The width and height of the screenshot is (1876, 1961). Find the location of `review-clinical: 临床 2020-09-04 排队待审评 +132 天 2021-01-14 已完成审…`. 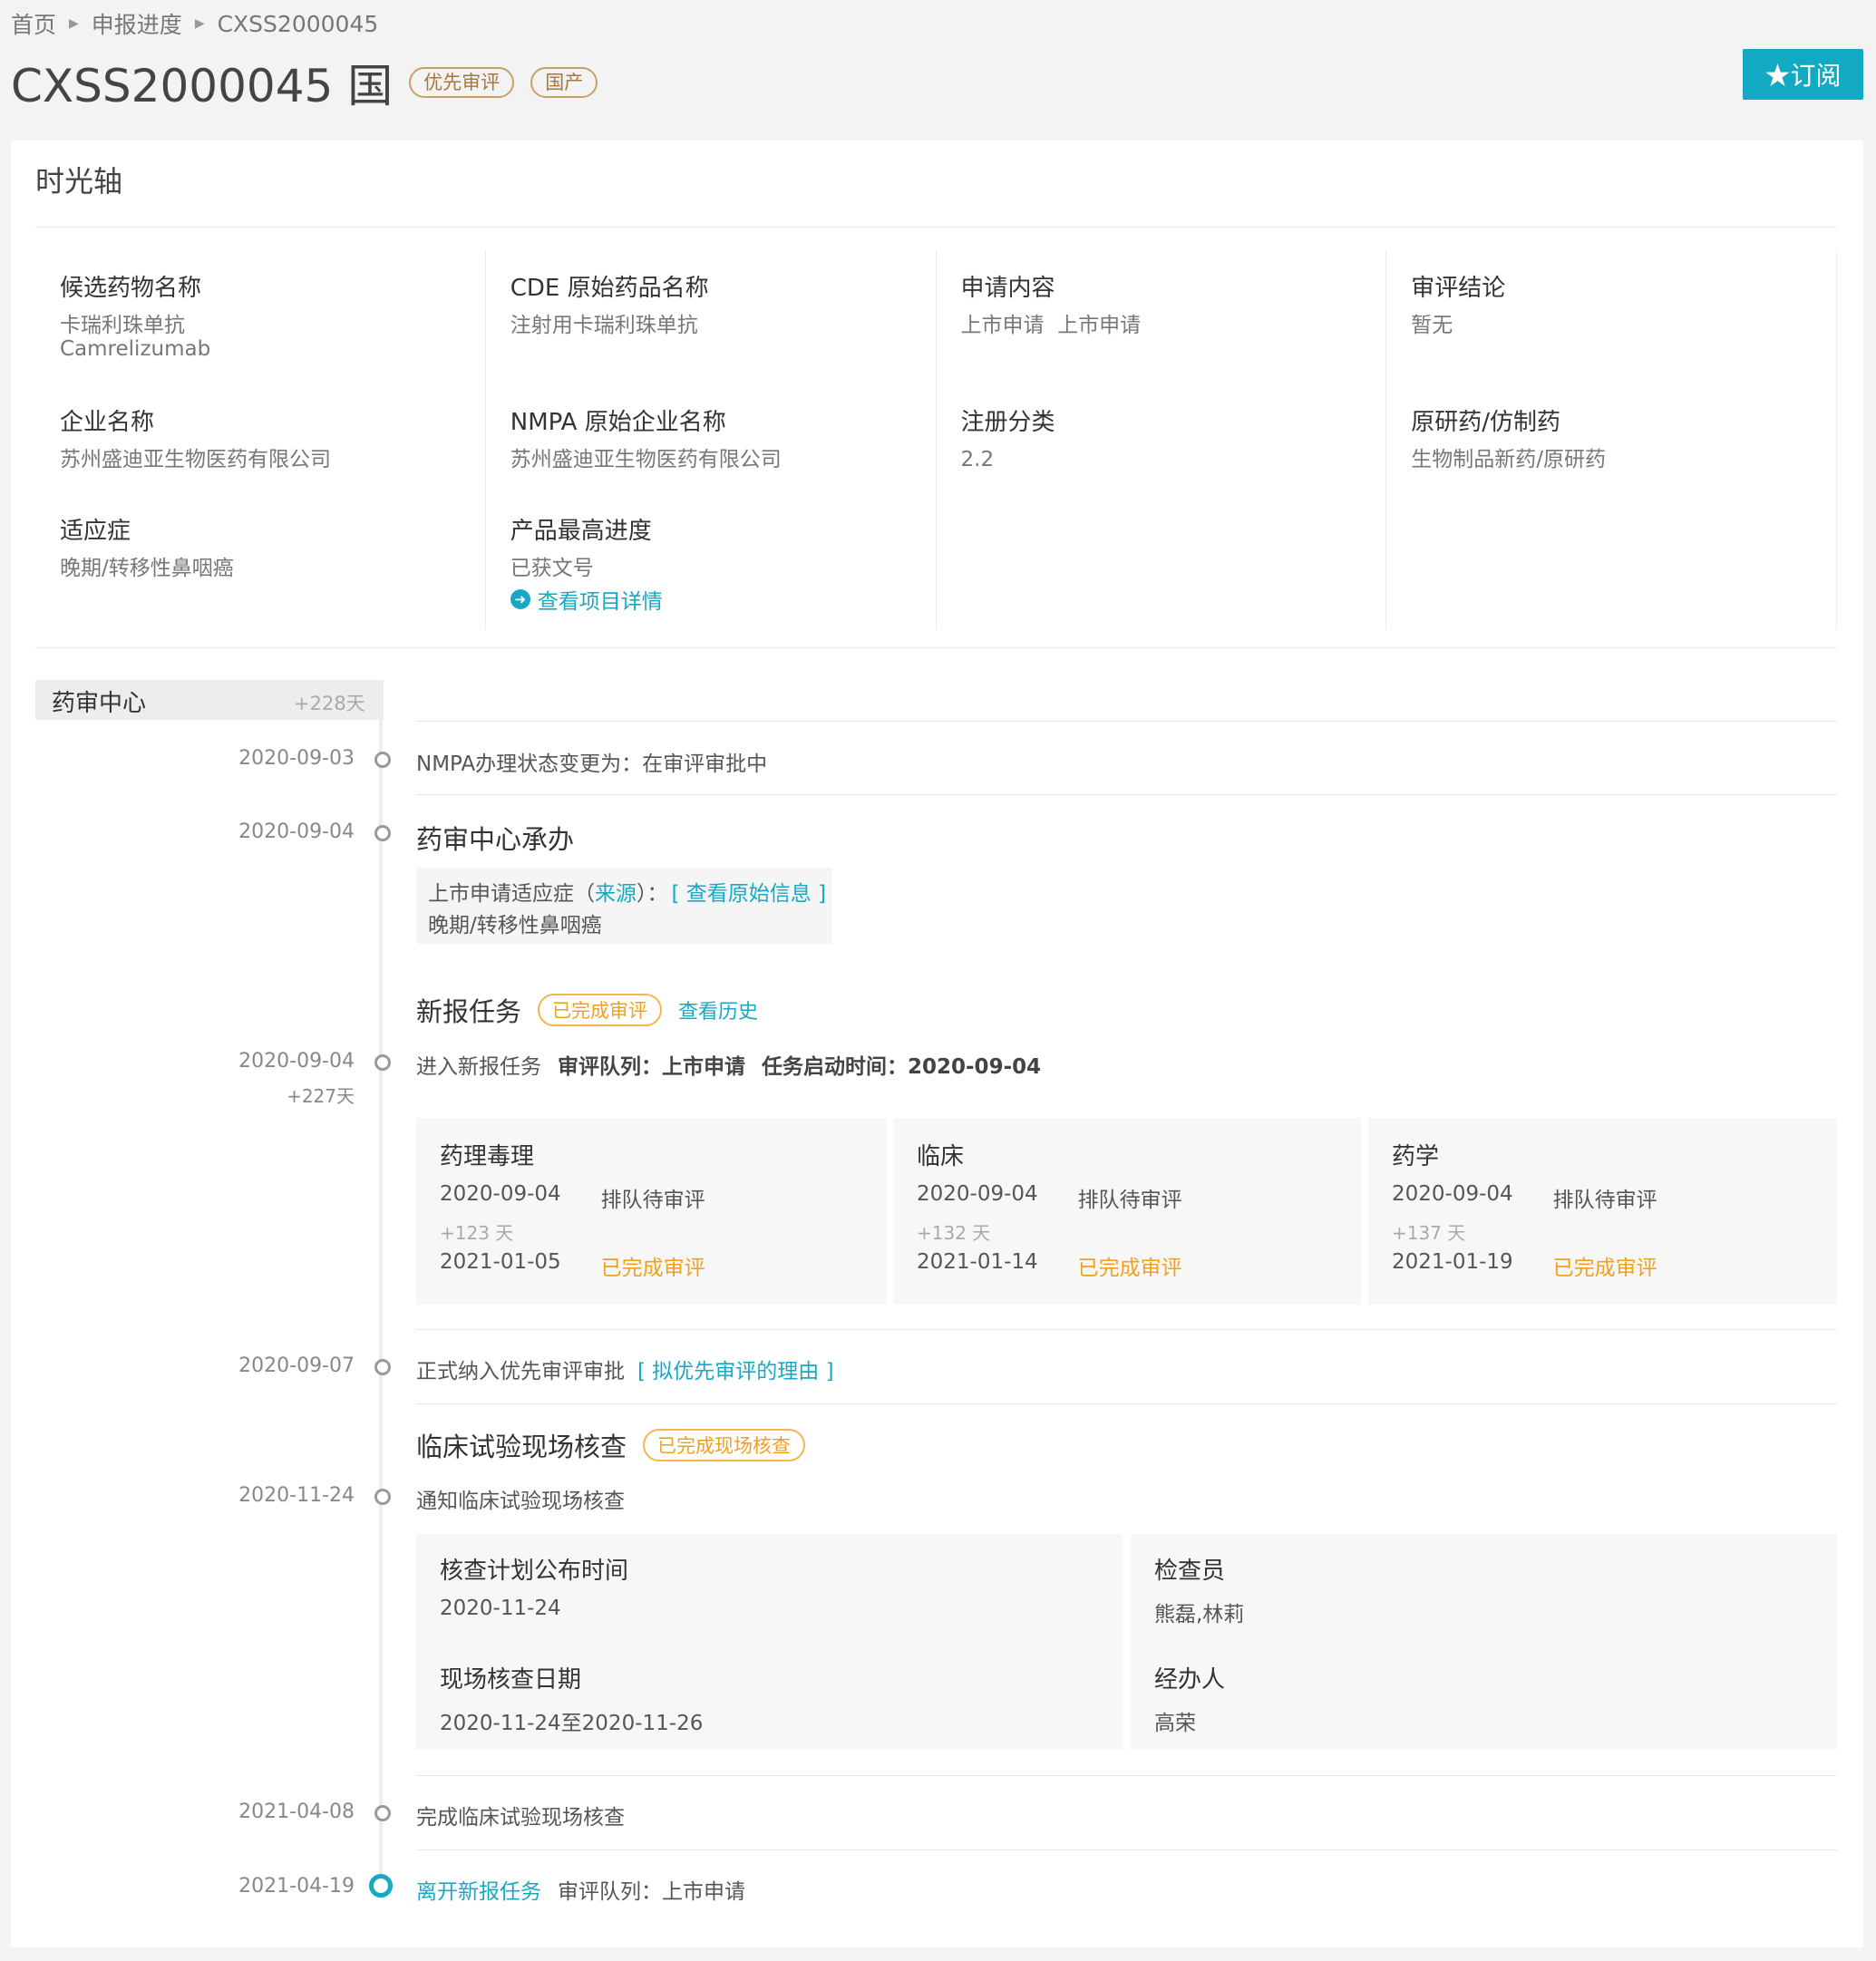

review-clinical: 临床 2020-09-04 排队待审评 +132 天 2021-01-14 已完成审… is located at coordinates (1049, 1209).